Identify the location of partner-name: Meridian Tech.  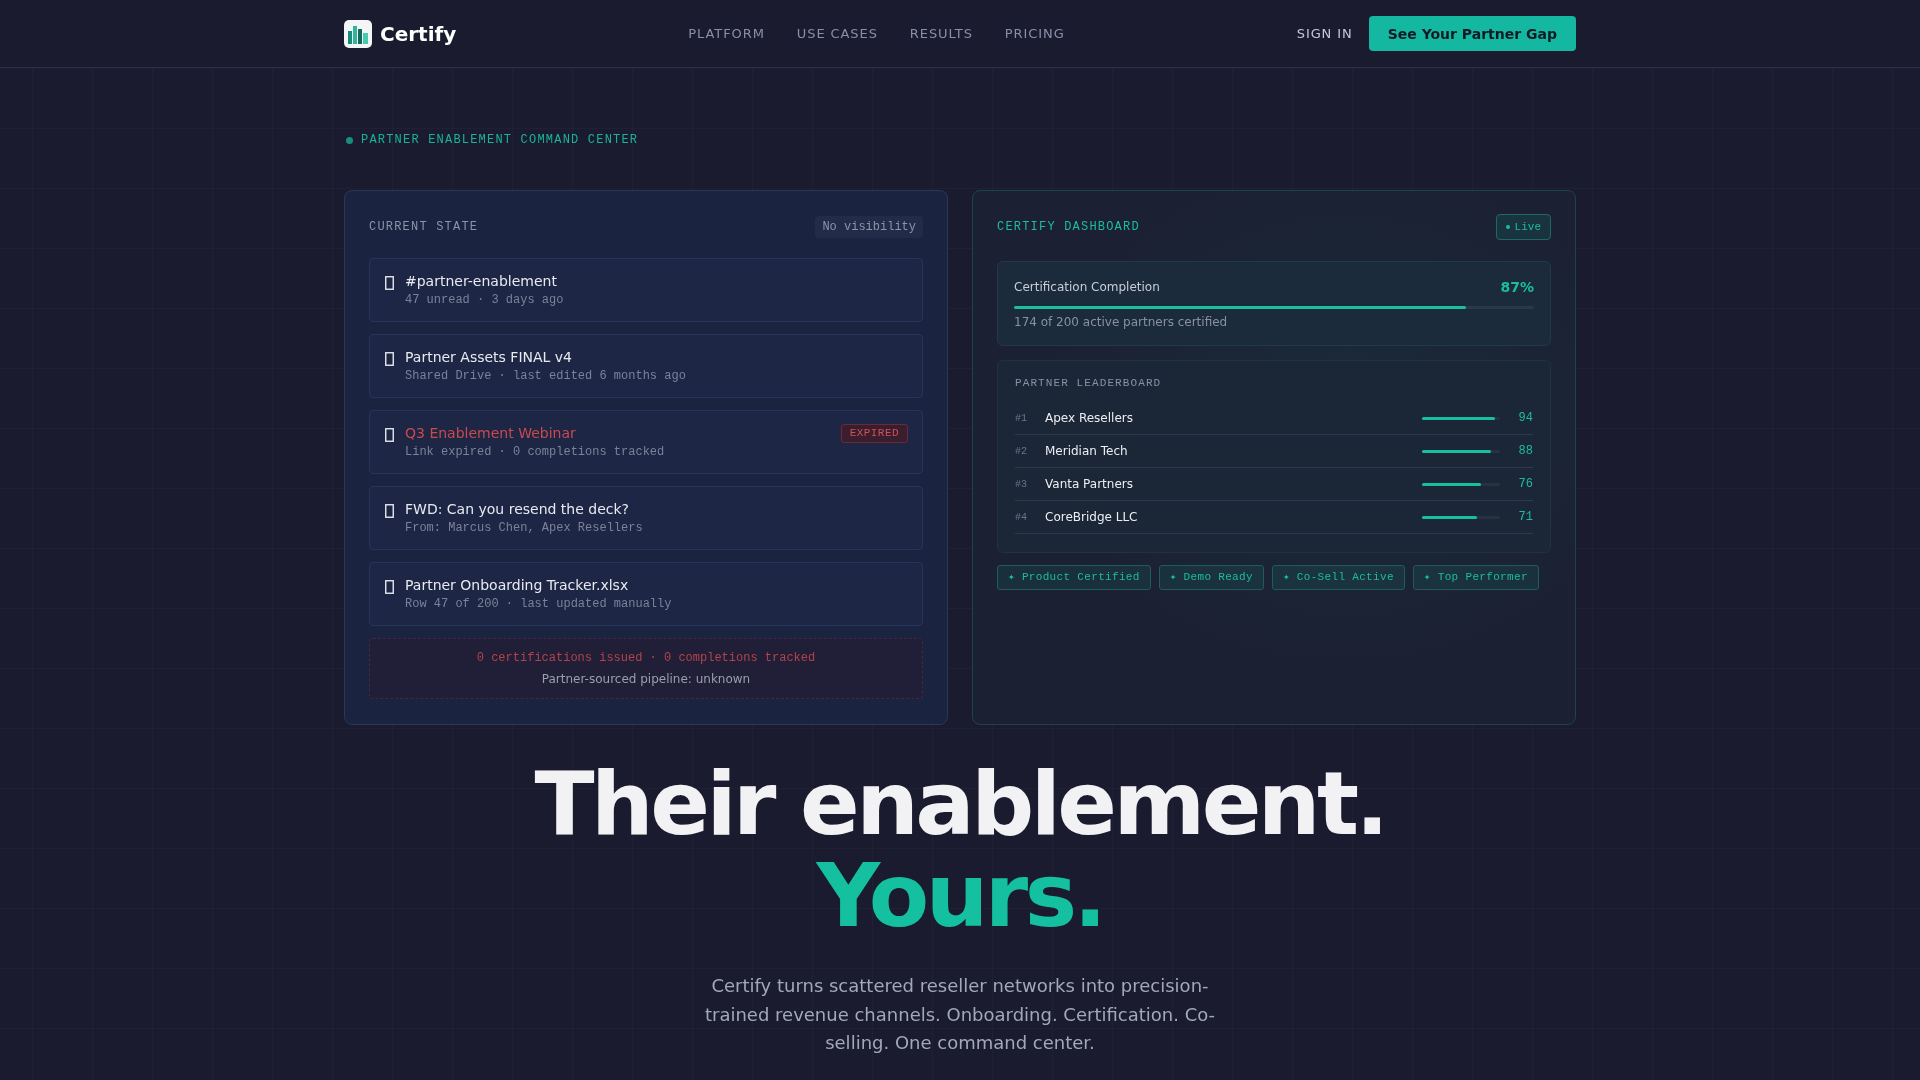
(1087, 451).